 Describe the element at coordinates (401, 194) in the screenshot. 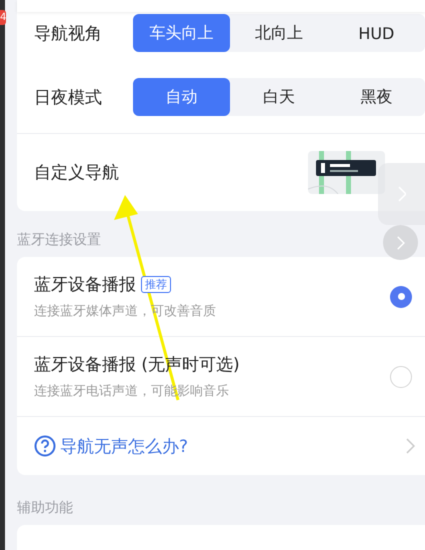

I see `floating-panel` at that location.